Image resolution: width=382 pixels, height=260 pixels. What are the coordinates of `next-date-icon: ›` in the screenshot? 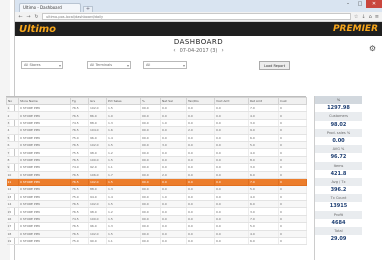 It's located at (222, 50).